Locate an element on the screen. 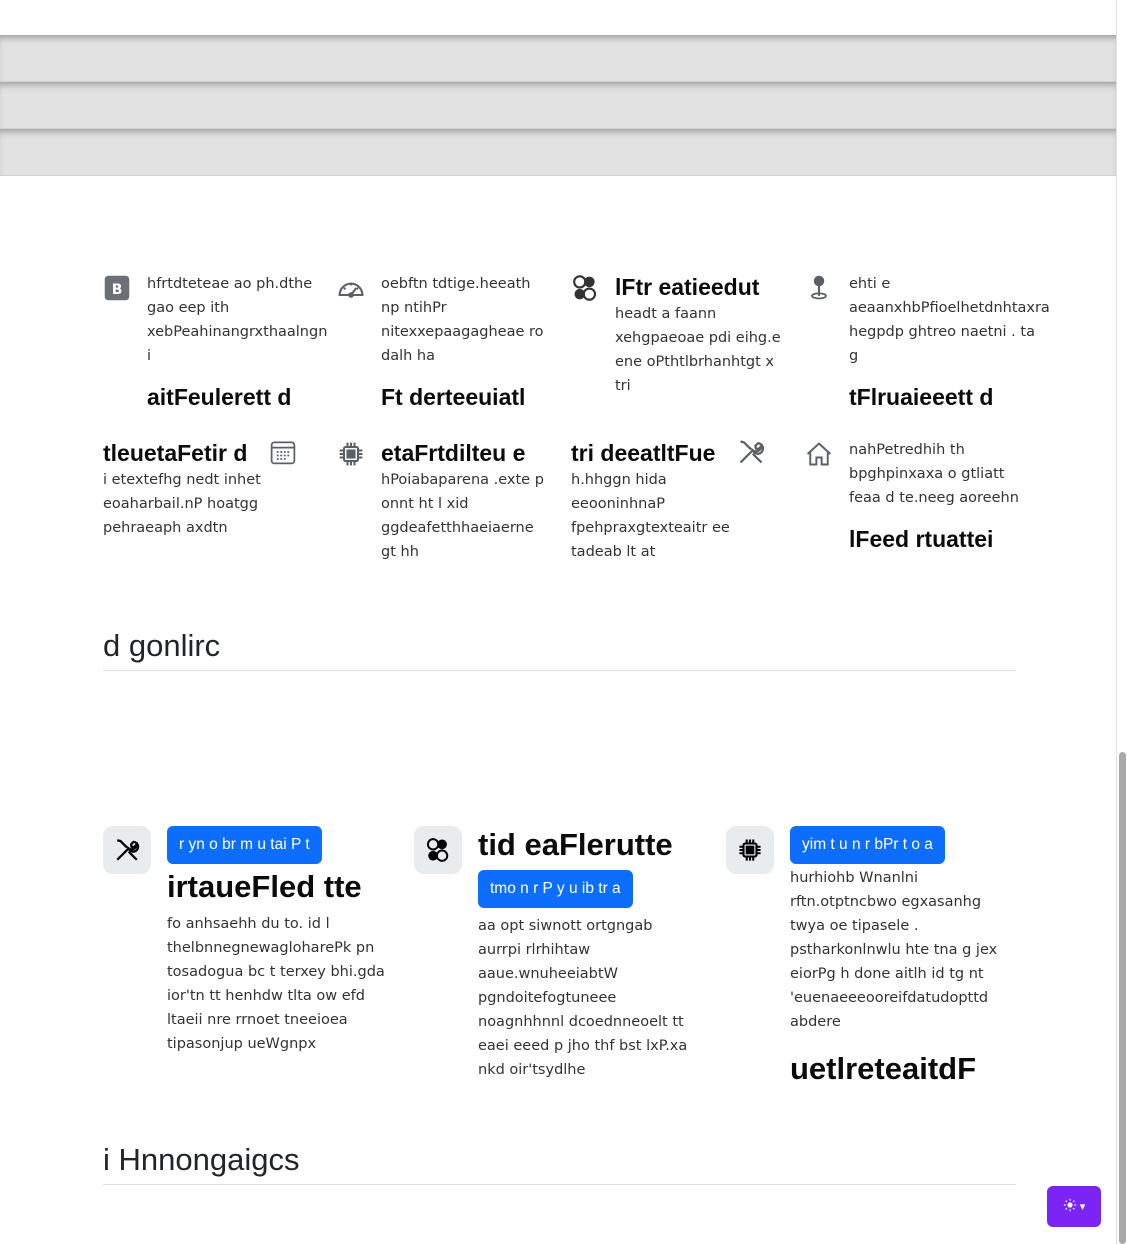 The image size is (1127, 1244). section-heading: i Hnnongaigcs is located at coordinates (559, 1163).